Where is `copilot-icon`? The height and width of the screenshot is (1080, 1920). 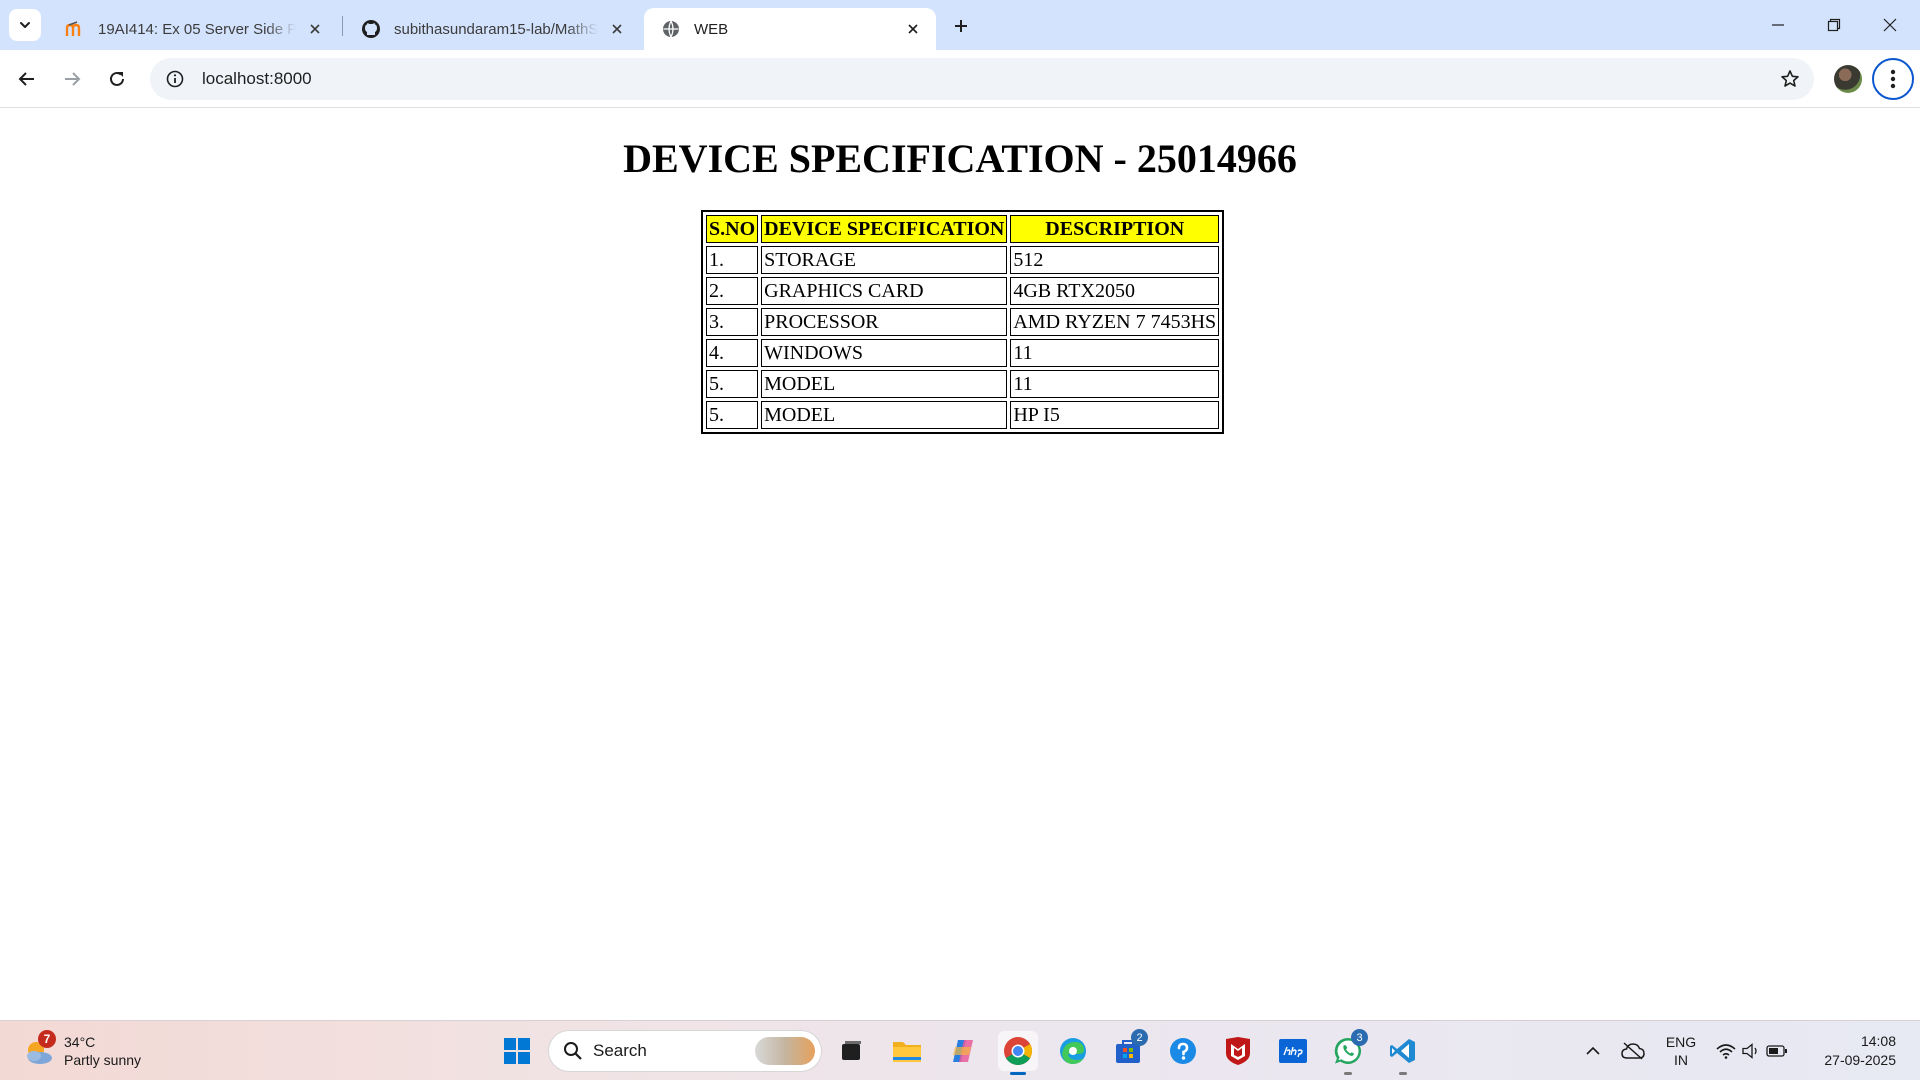
copilot-icon is located at coordinates (963, 1051).